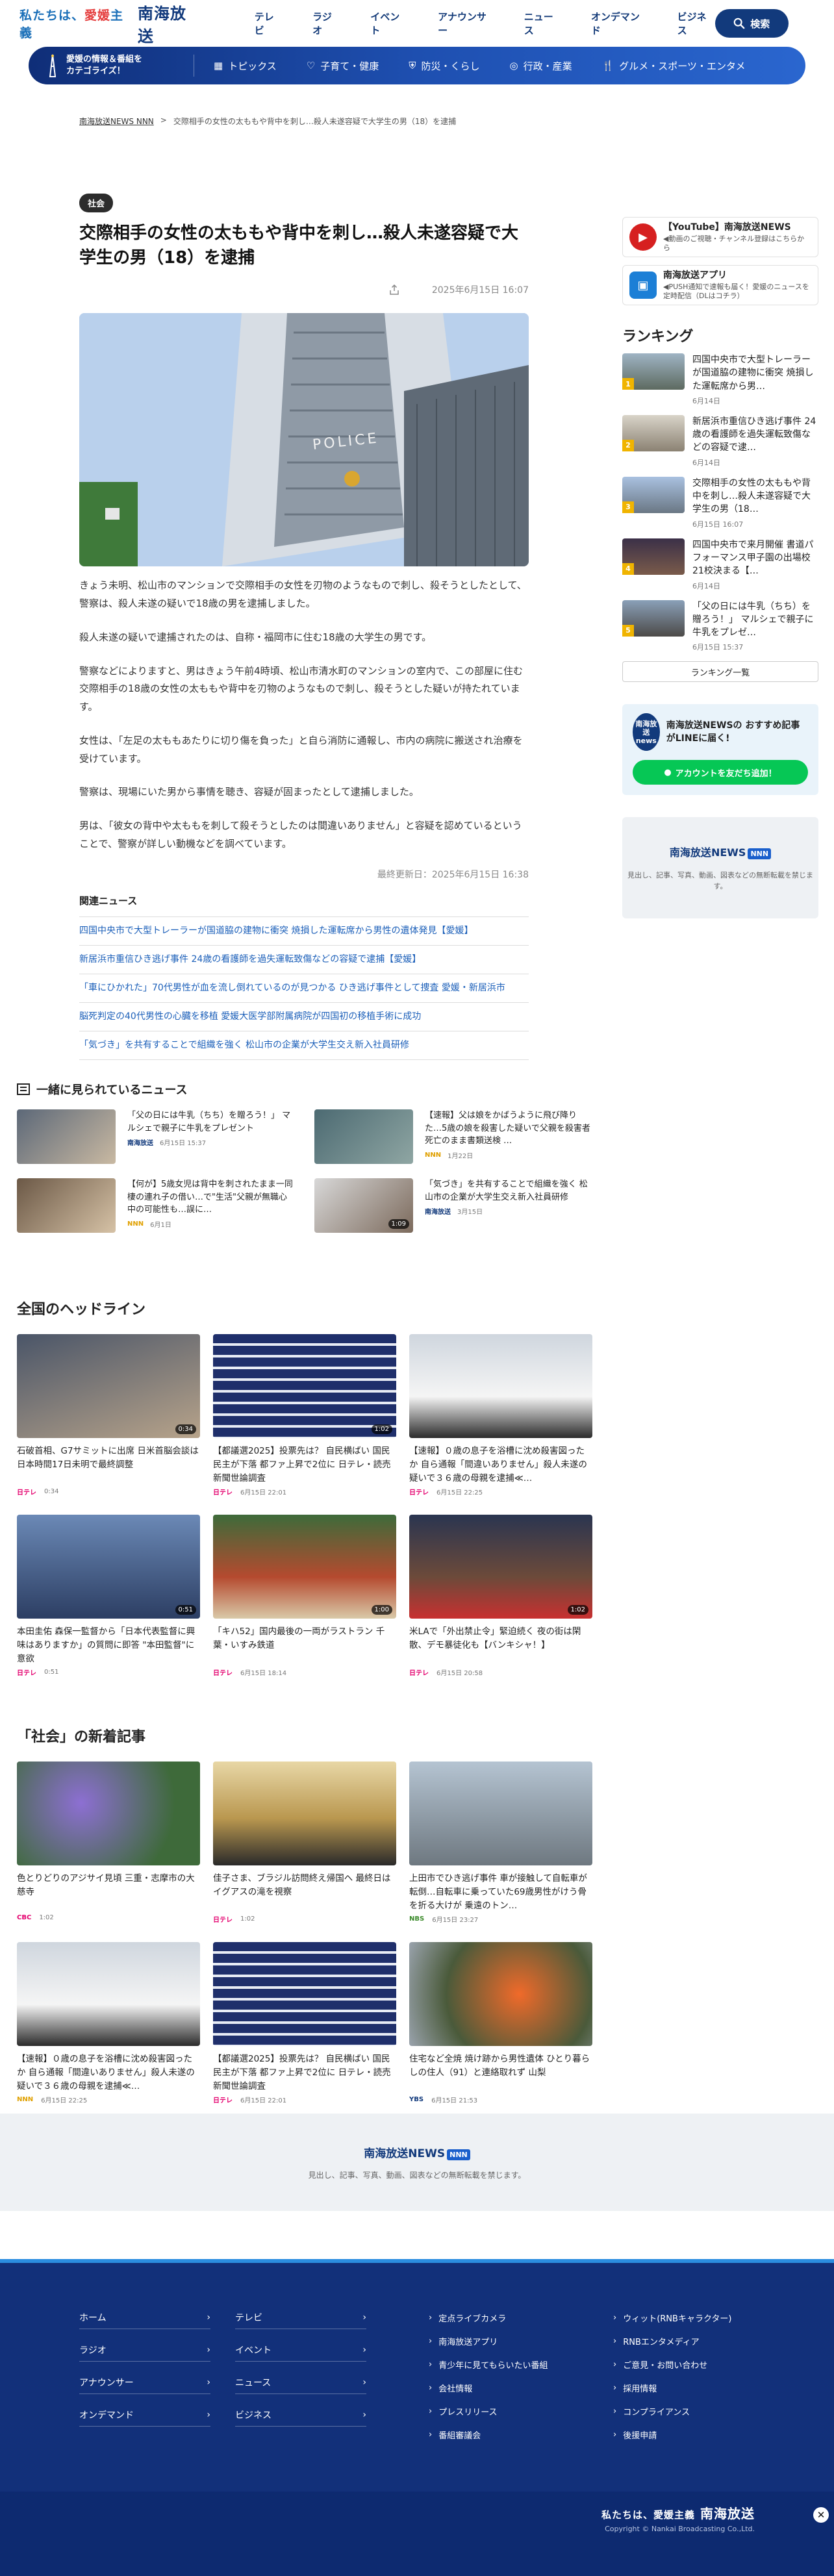 The height and width of the screenshot is (2576, 834). Describe the element at coordinates (628, 445) in the screenshot. I see `ranking-number: 2` at that location.